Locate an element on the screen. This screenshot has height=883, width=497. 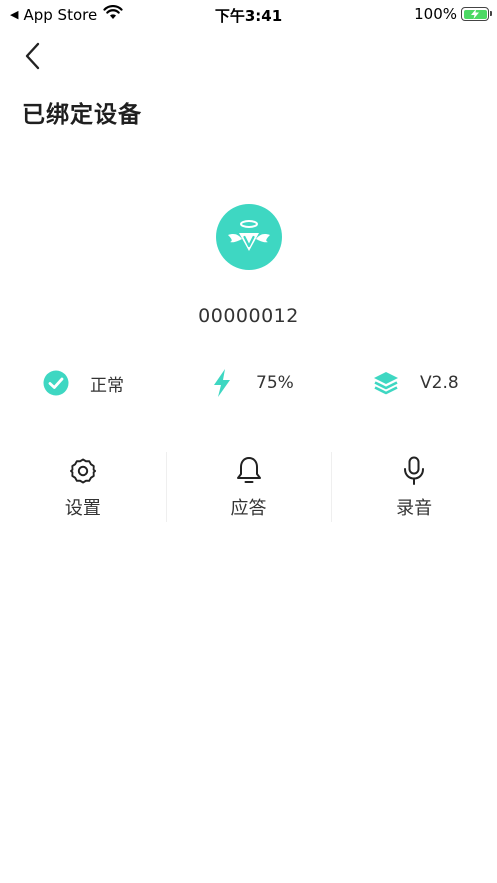
device-info-row: 正常 75% V2.8 is located at coordinates (248, 383).